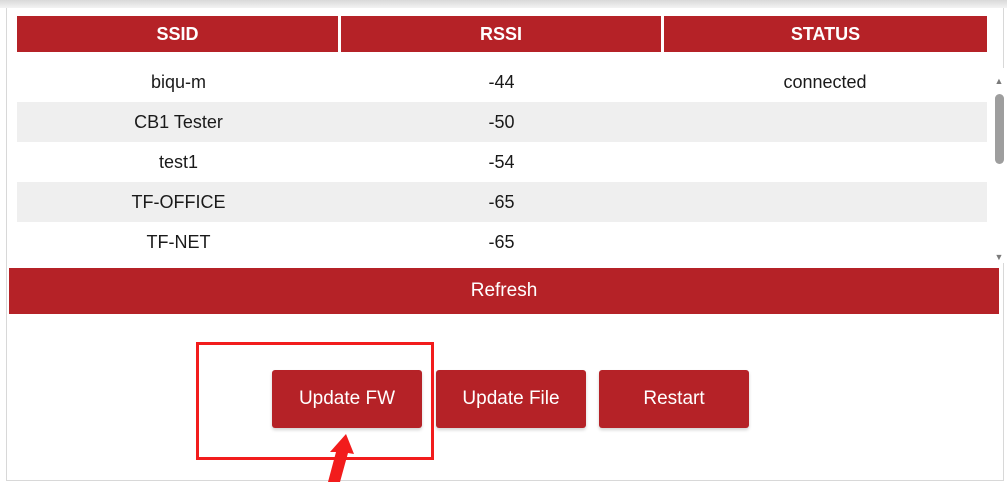  I want to click on table-row: biqu-m -44 connected, so click(502, 82).